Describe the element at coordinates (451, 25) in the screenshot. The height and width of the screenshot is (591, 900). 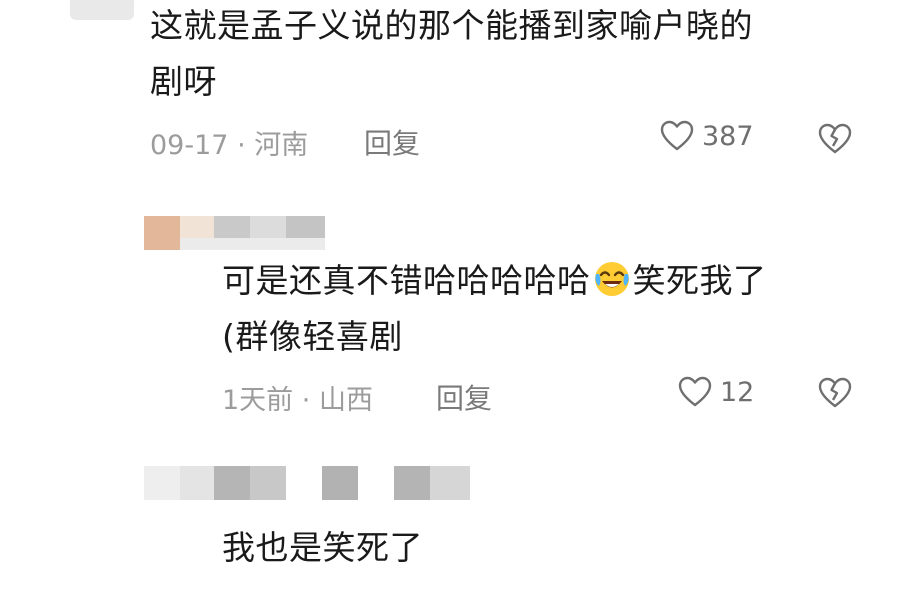
I see `comment-text-line1: 这就是孟子义说的那个能播到家喻户晓的` at that location.